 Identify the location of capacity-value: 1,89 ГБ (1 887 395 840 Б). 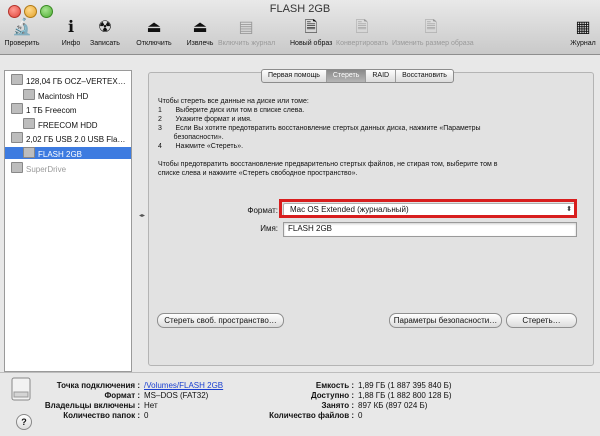
(405, 385).